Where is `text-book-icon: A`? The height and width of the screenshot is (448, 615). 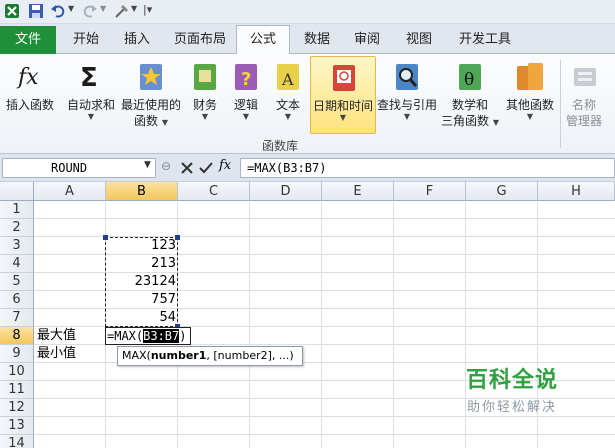
text-book-icon: A is located at coordinates (288, 77).